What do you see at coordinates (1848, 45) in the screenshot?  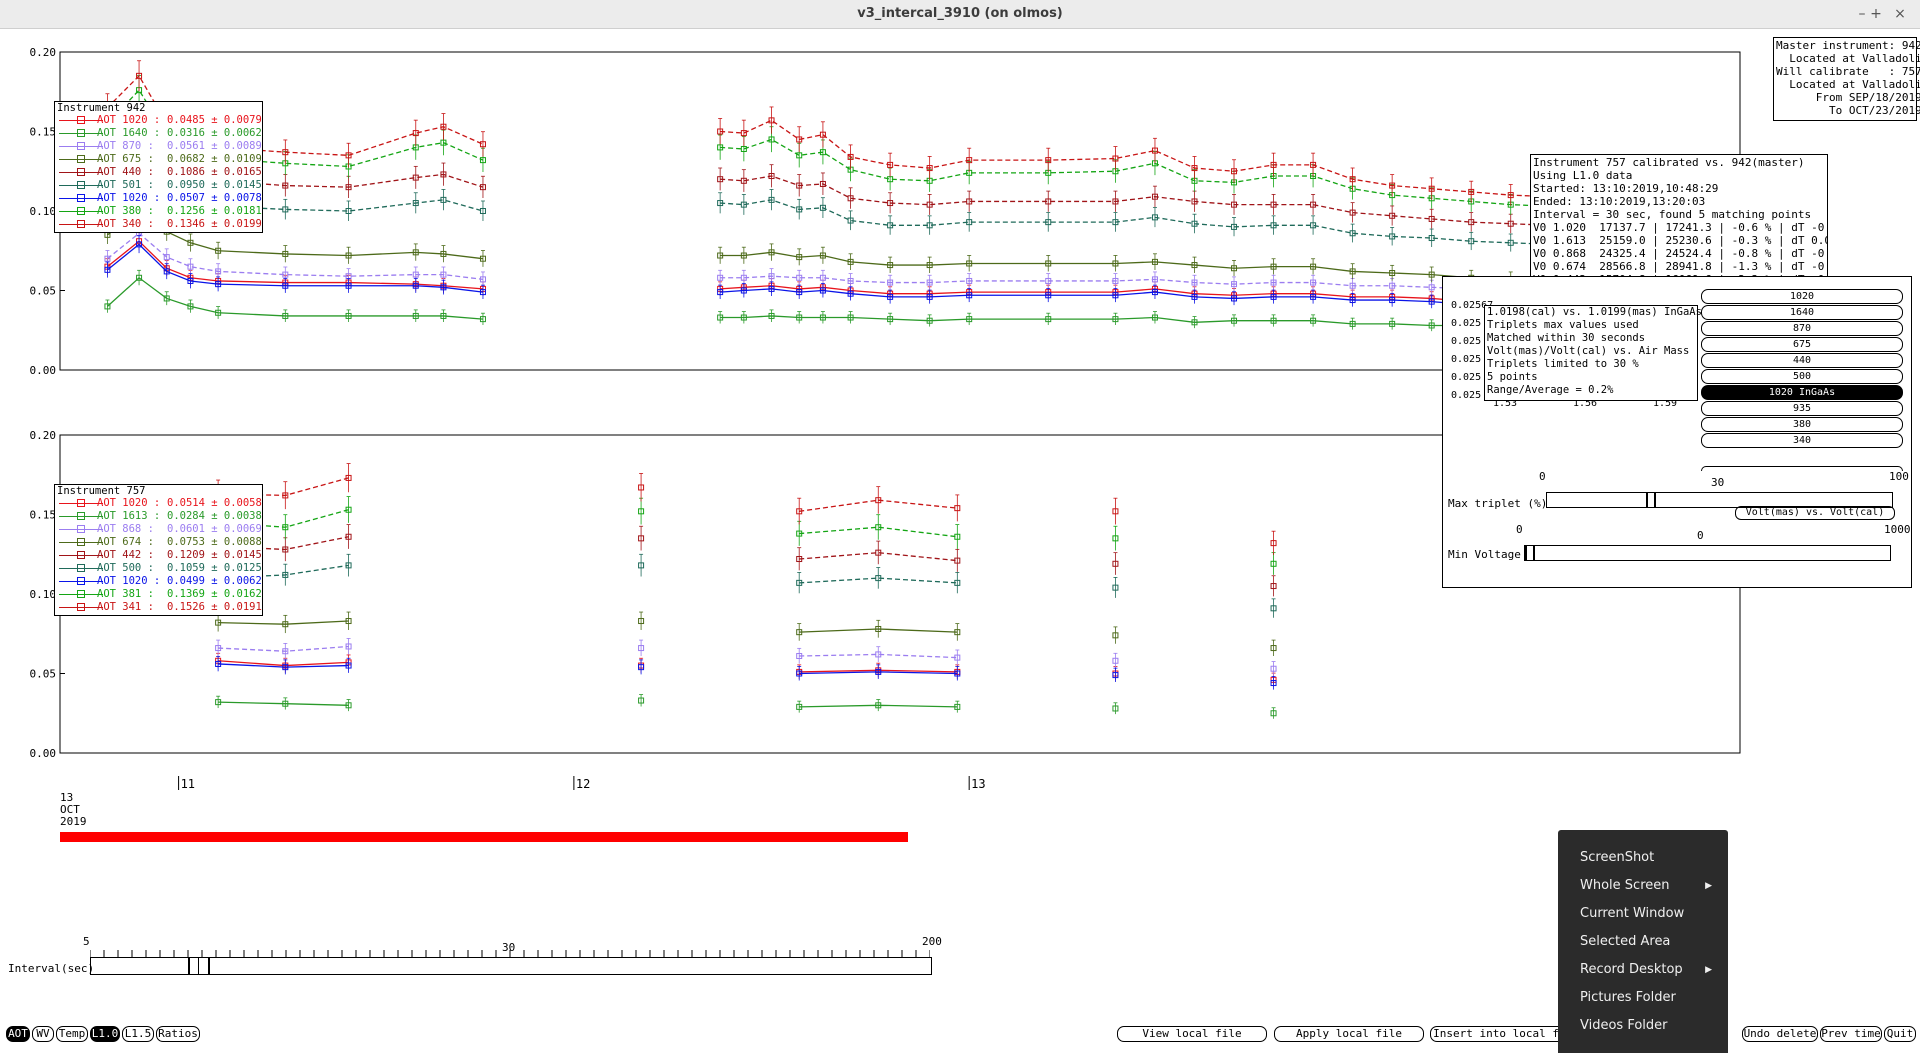 I see `master-info-line: Master instrument: 942` at bounding box center [1848, 45].